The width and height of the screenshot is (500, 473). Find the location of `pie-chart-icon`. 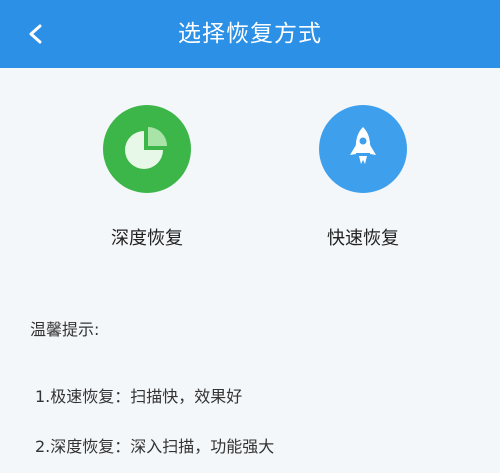

pie-chart-icon is located at coordinates (146, 148).